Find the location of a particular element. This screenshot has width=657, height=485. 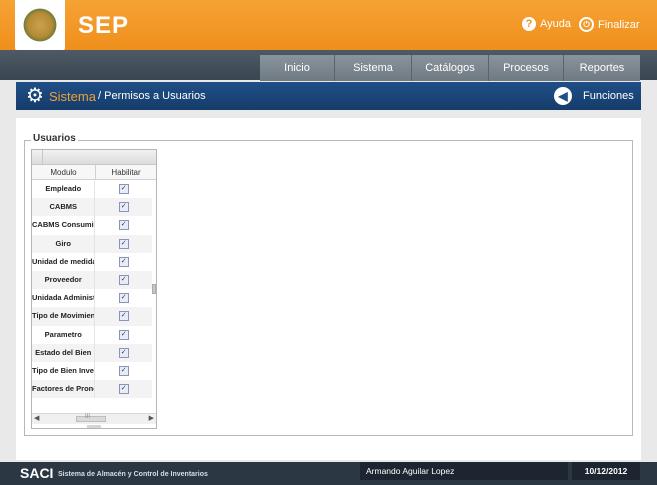

module-cell: Estado del Bien is located at coordinates (64, 352).